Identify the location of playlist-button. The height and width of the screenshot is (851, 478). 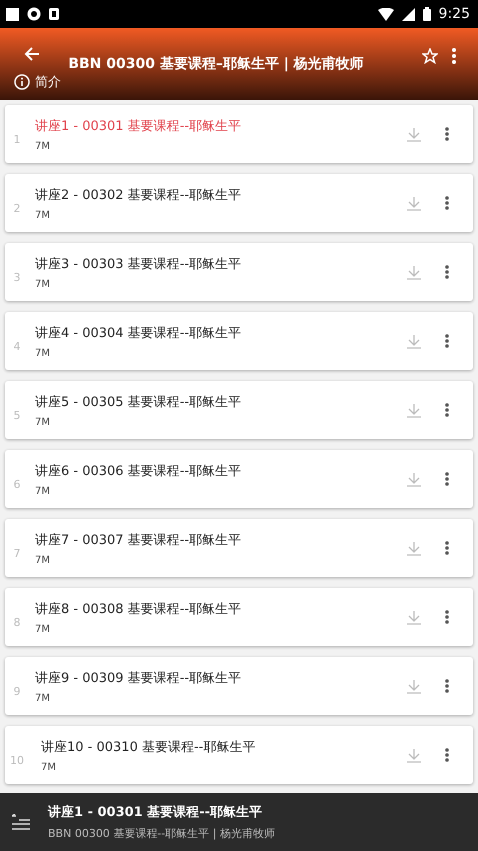
(21, 822).